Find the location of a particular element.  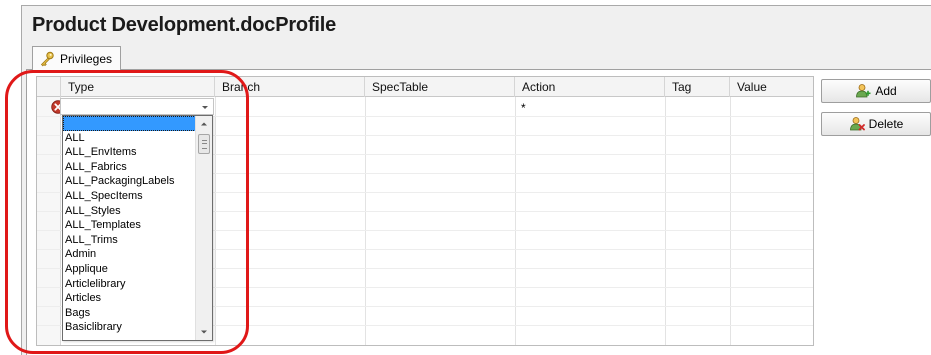

dropdown-option: Admin is located at coordinates (129, 254).